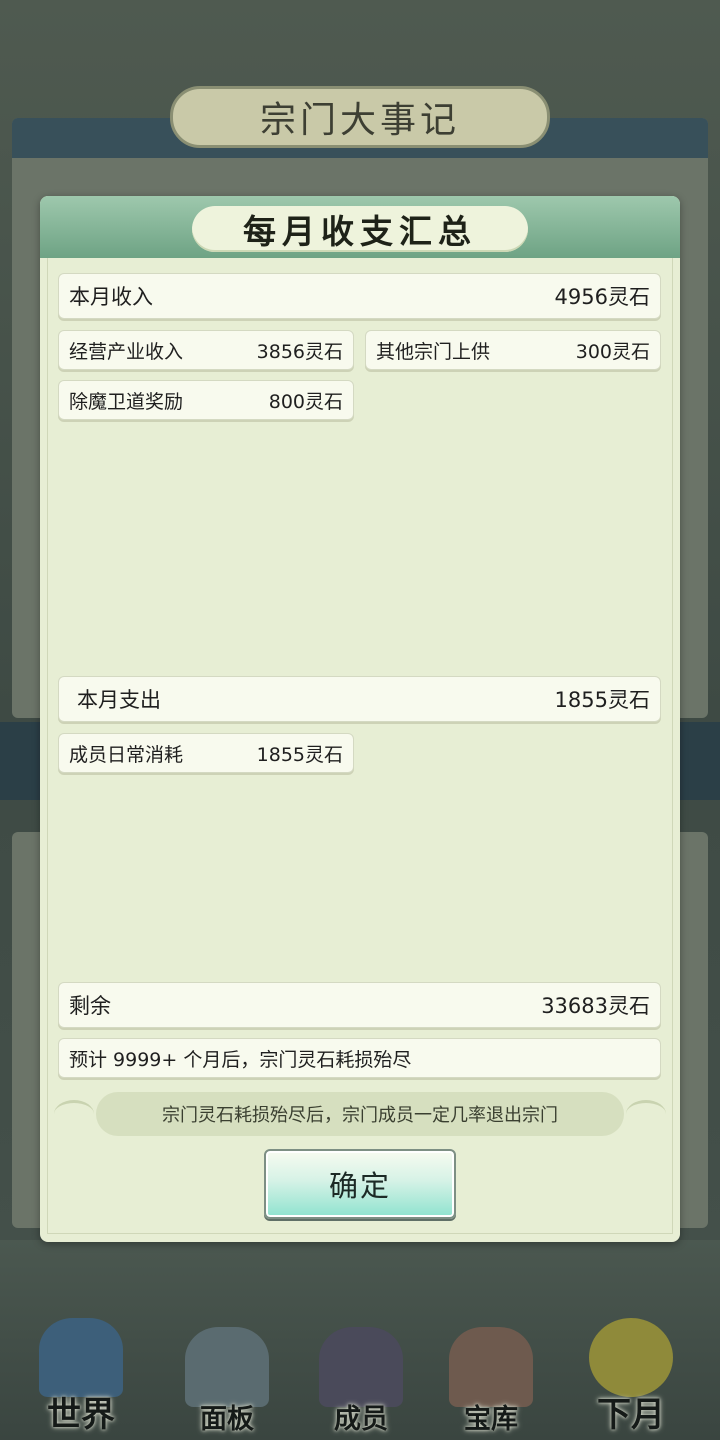  I want to click on income-item-row: 除魔卫道奖励 800灵石, so click(206, 400).